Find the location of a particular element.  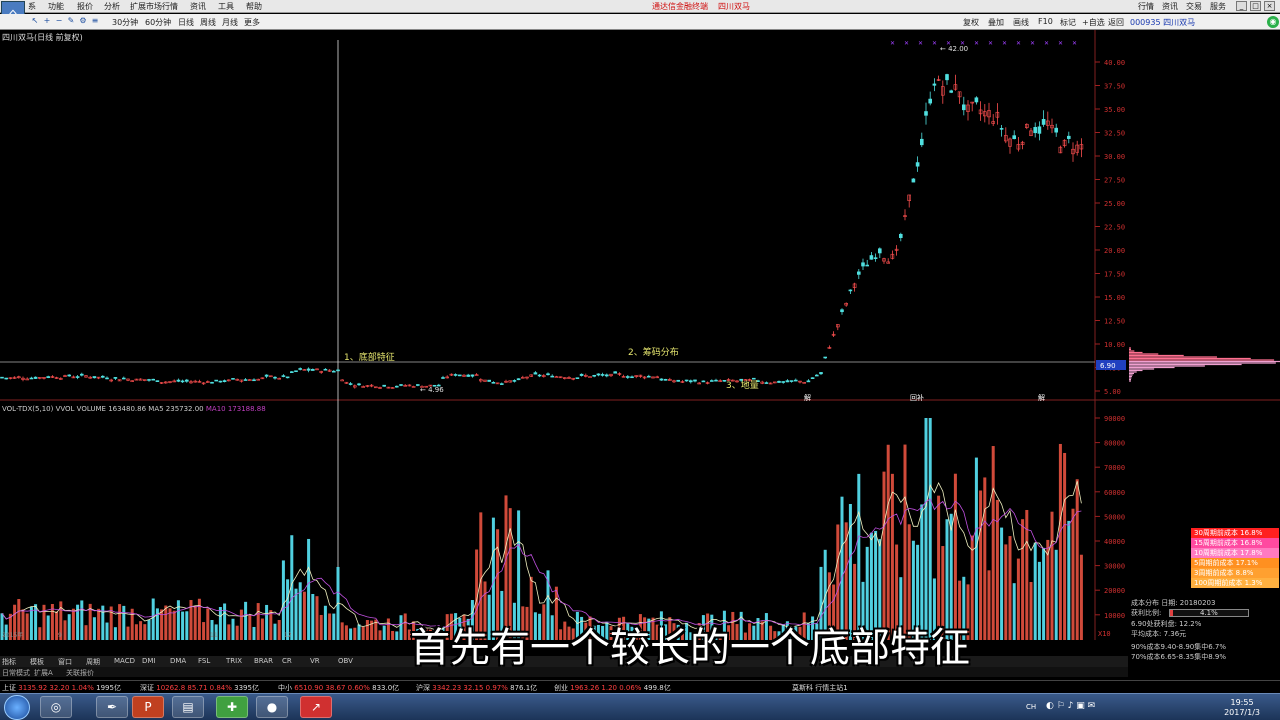

indicator-tab: MACD is located at coordinates (124, 661).